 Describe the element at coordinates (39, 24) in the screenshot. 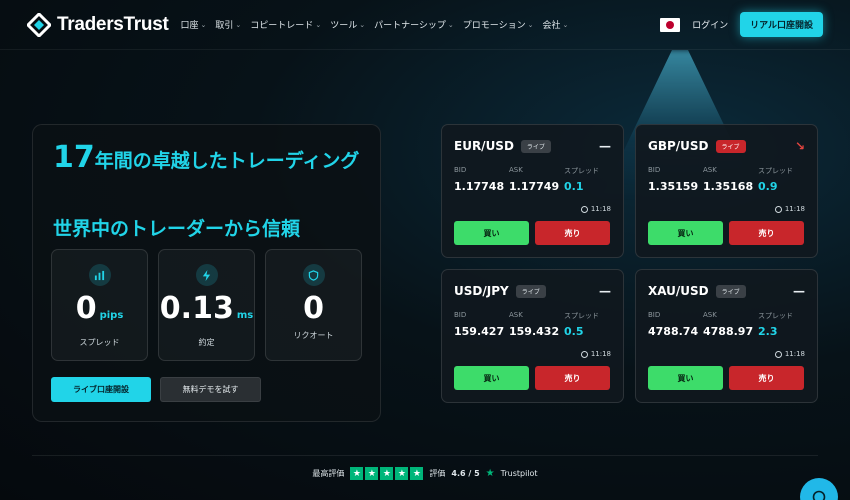

I see `traders-trust-logo-icon` at that location.